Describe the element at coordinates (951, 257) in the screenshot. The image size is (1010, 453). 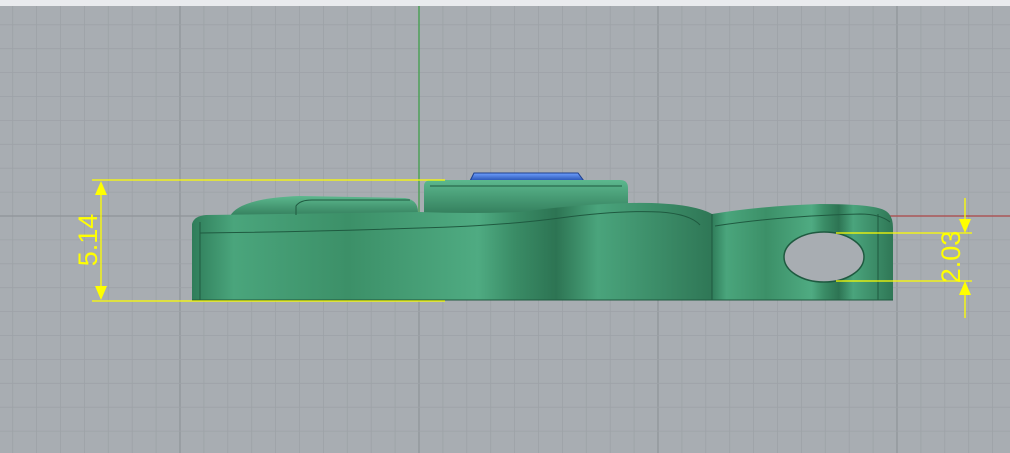
I see `dimension-text-hole: 2.03` at that location.